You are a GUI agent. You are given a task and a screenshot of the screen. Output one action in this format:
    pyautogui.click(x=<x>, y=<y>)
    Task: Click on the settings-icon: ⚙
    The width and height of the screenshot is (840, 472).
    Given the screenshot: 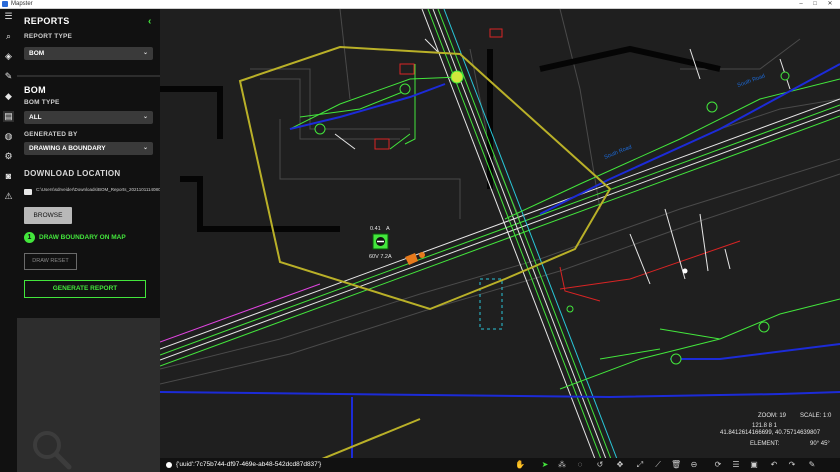 What is the action you would take?
    pyautogui.click(x=8, y=156)
    